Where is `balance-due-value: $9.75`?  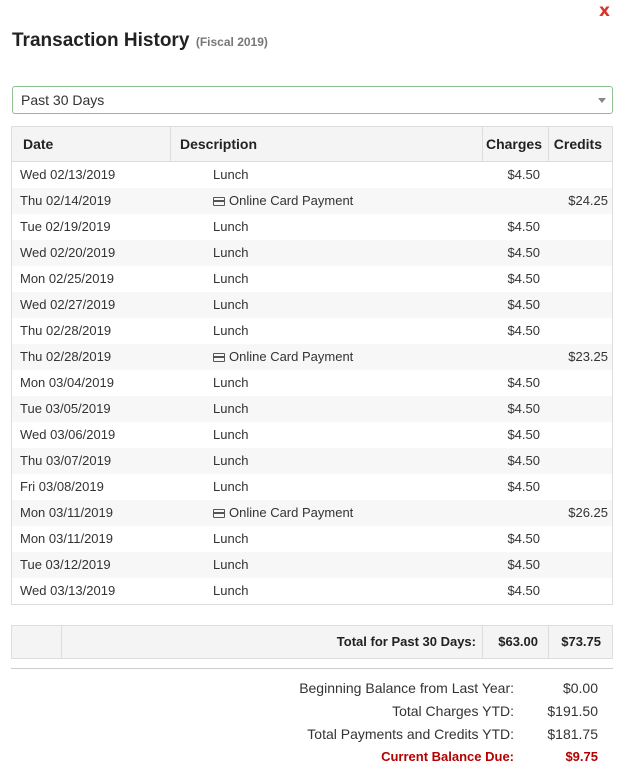 balance-due-value: $9.75 is located at coordinates (581, 756).